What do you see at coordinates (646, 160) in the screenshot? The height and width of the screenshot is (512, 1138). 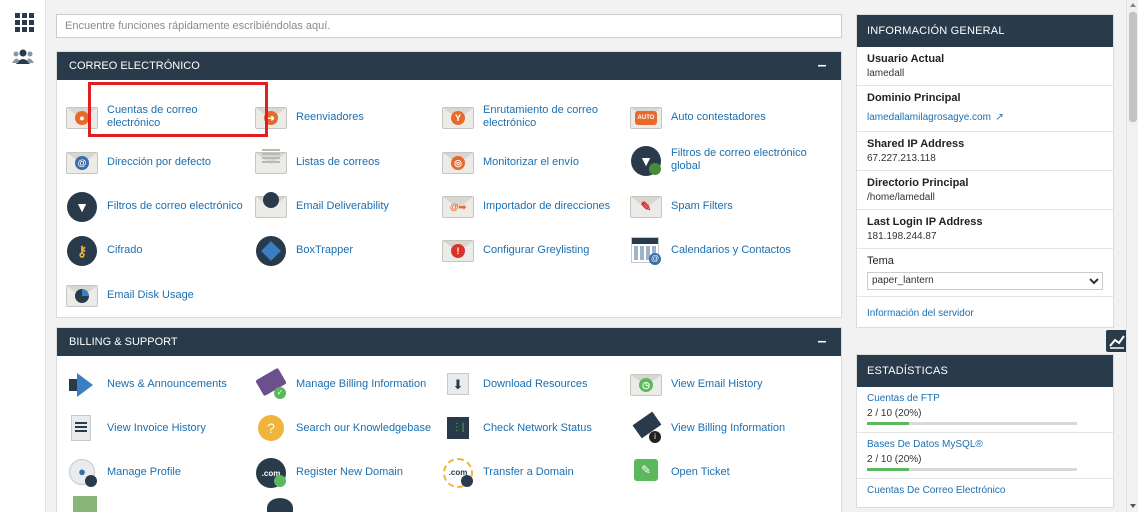 I see `global-filter-icon: ▼` at bounding box center [646, 160].